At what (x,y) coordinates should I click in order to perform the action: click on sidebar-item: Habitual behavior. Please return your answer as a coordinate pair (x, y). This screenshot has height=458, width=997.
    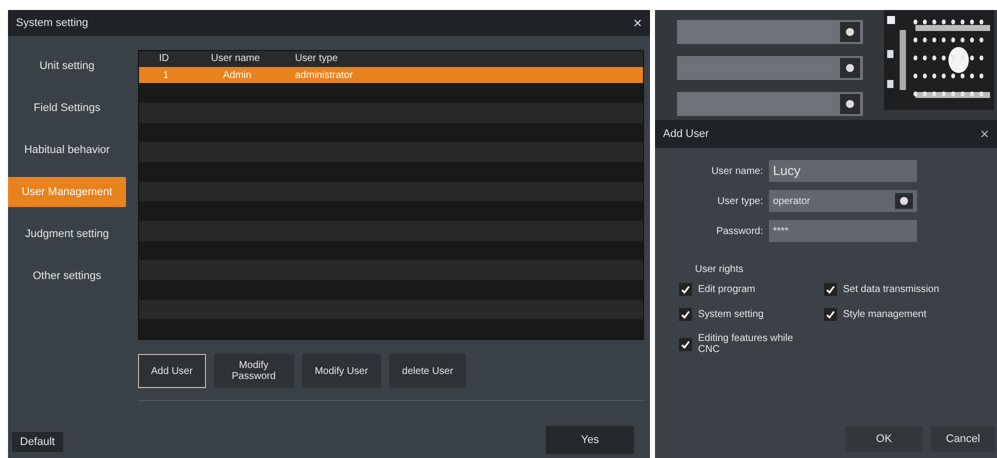
    Looking at the image, I should click on (67, 150).